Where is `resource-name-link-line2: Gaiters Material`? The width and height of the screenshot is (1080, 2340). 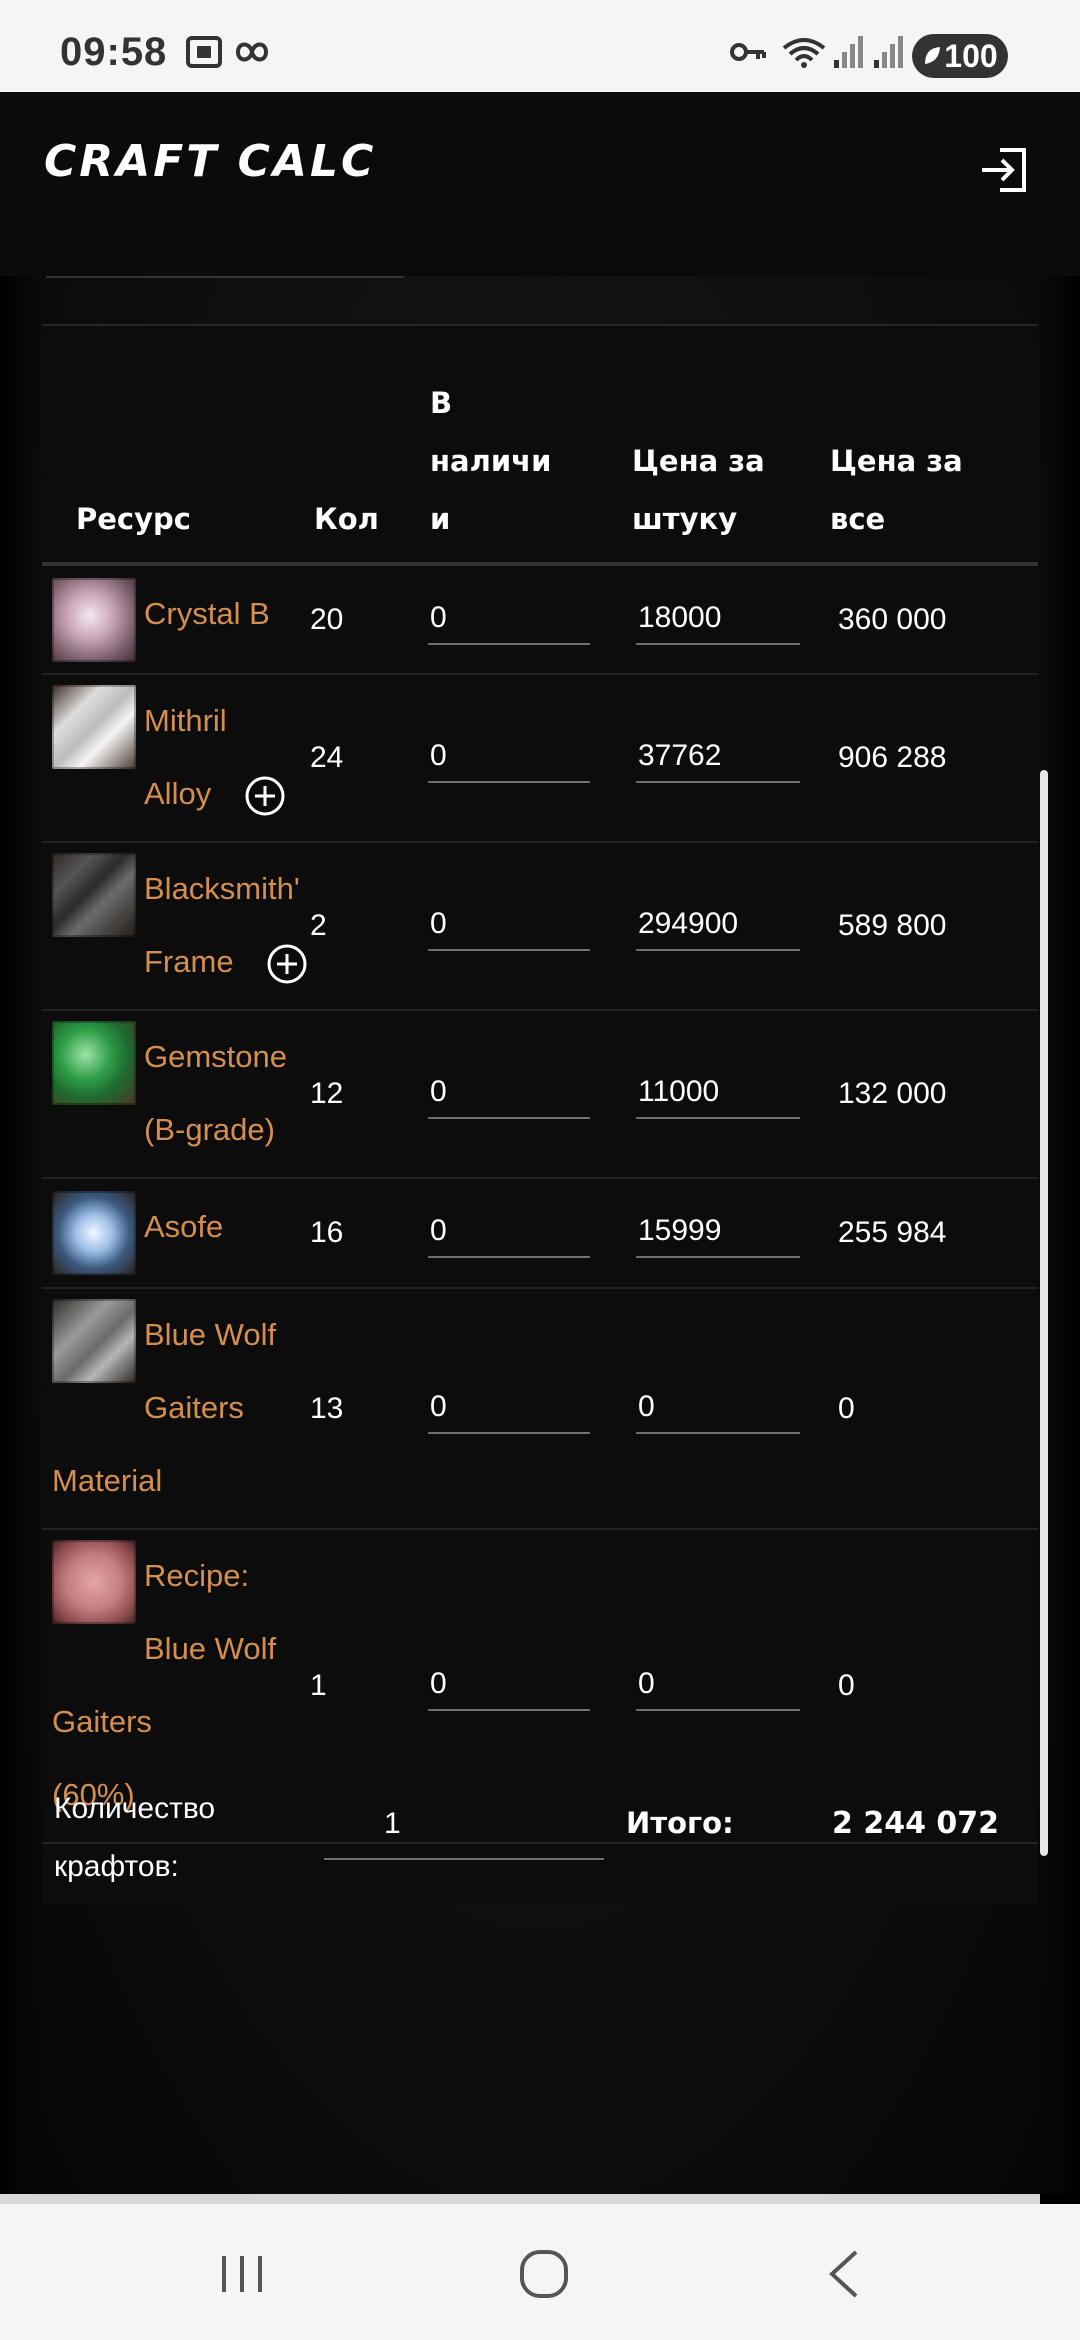
resource-name-link-line2: Gaiters Material is located at coordinates (148, 1444).